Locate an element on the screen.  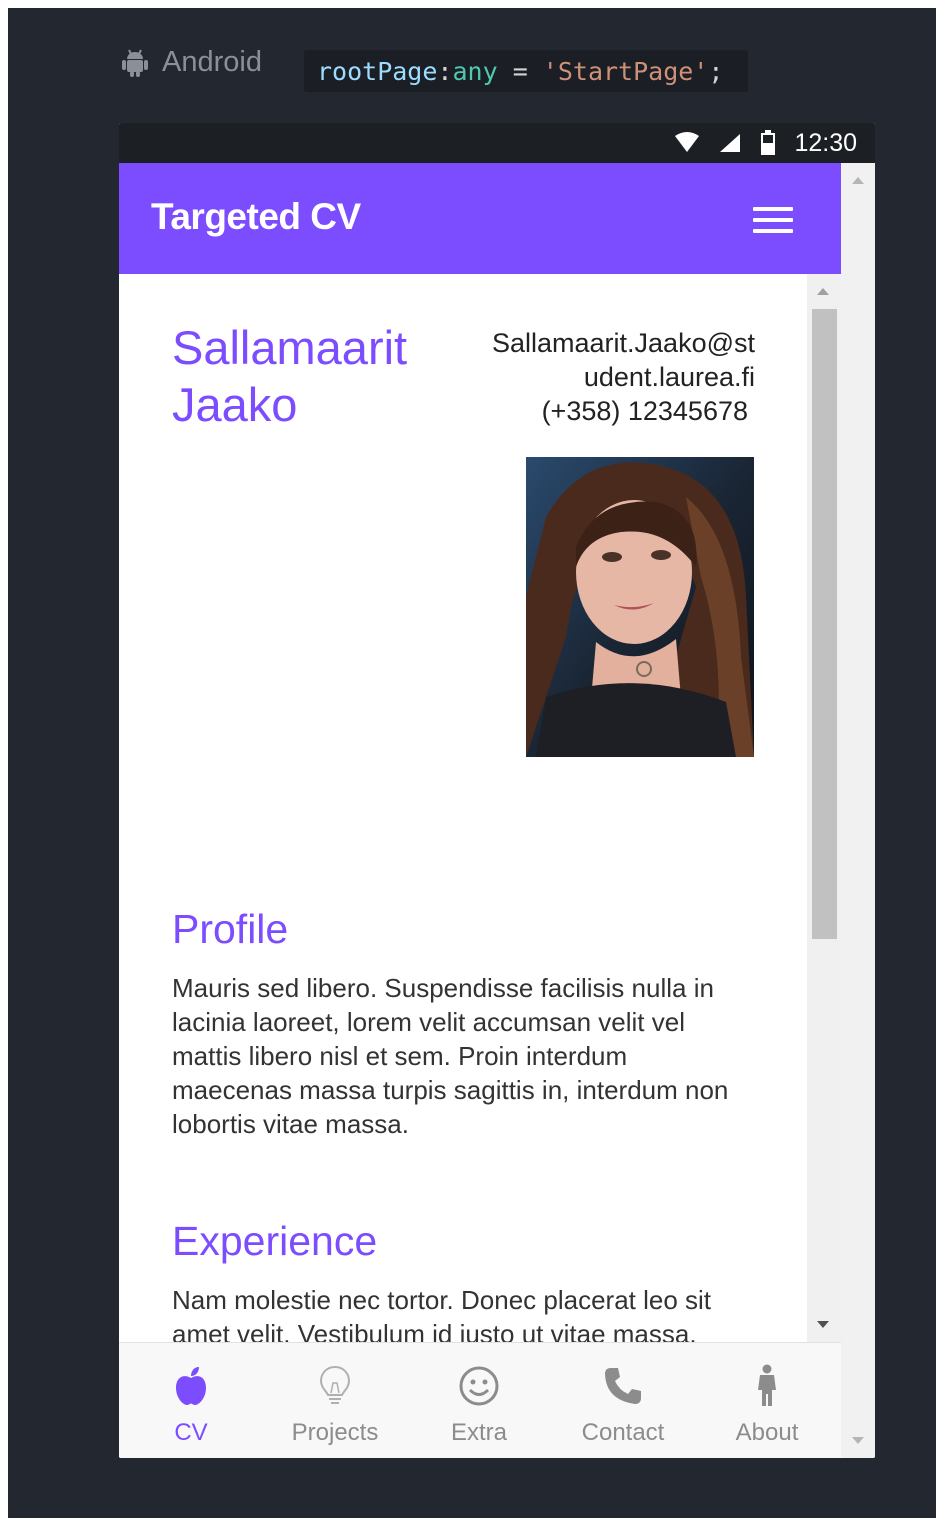
platform-label: Android is located at coordinates (190, 62).